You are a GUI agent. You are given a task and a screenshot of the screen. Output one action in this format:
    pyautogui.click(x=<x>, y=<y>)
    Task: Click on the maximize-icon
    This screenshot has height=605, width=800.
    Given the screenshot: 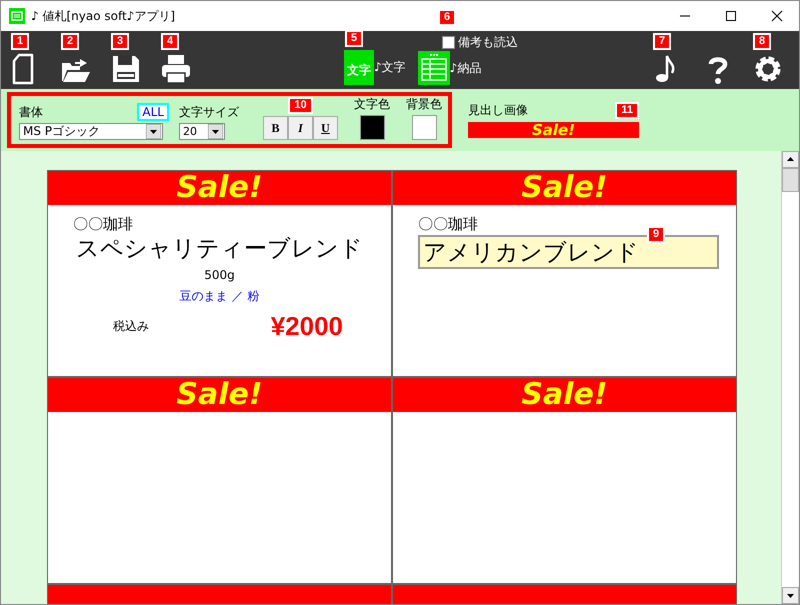 What is the action you would take?
    pyautogui.click(x=731, y=16)
    